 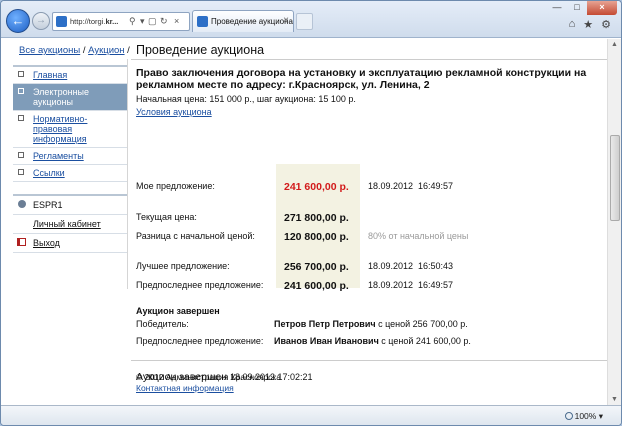 I want to click on best-offer-value: 256 700,00 р., so click(x=316, y=267).